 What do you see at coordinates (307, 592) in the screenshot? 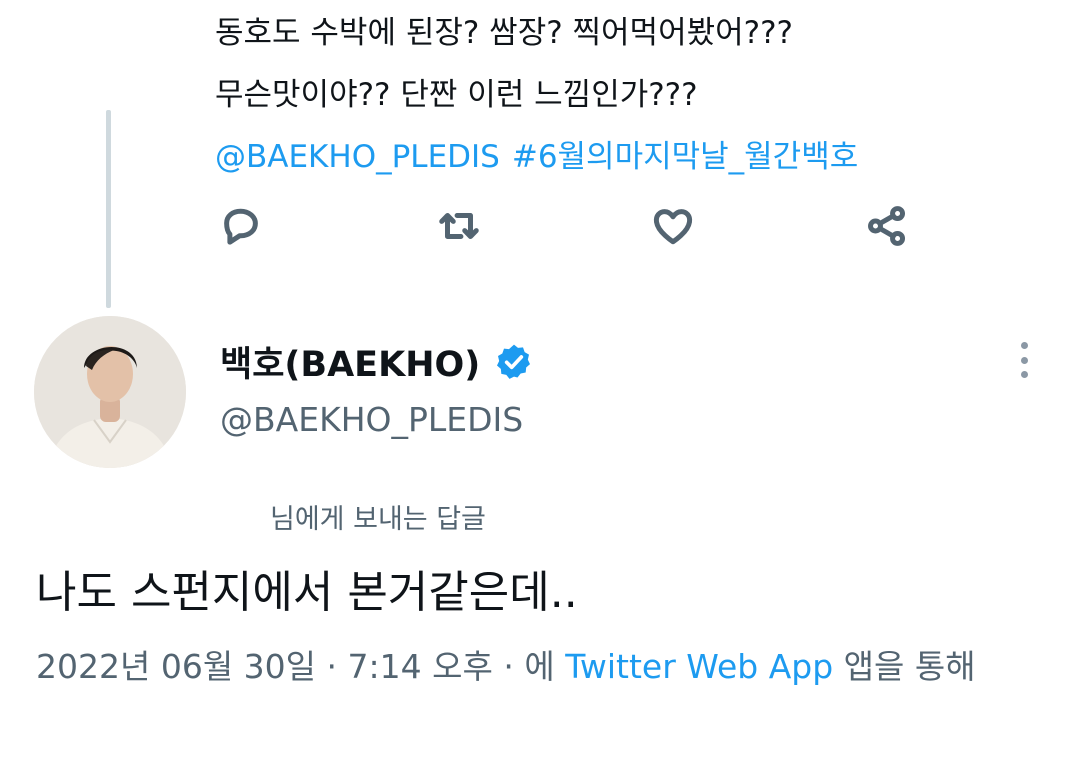
I see `tweet-text: 나도 스펀지에서 본거같은데..` at bounding box center [307, 592].